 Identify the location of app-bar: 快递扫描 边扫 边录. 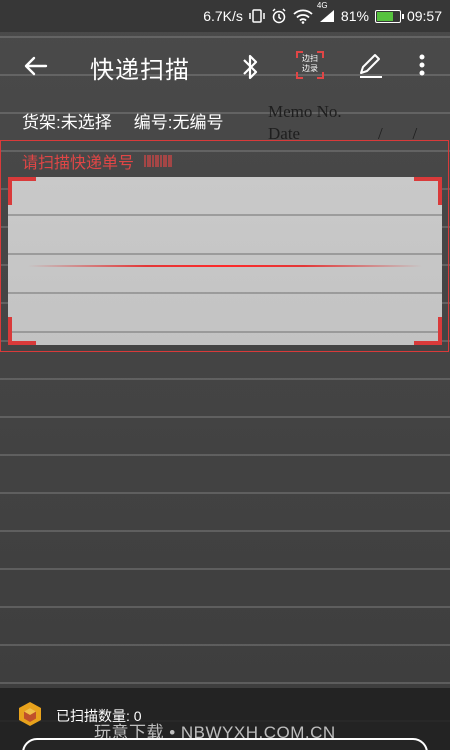
(225, 66).